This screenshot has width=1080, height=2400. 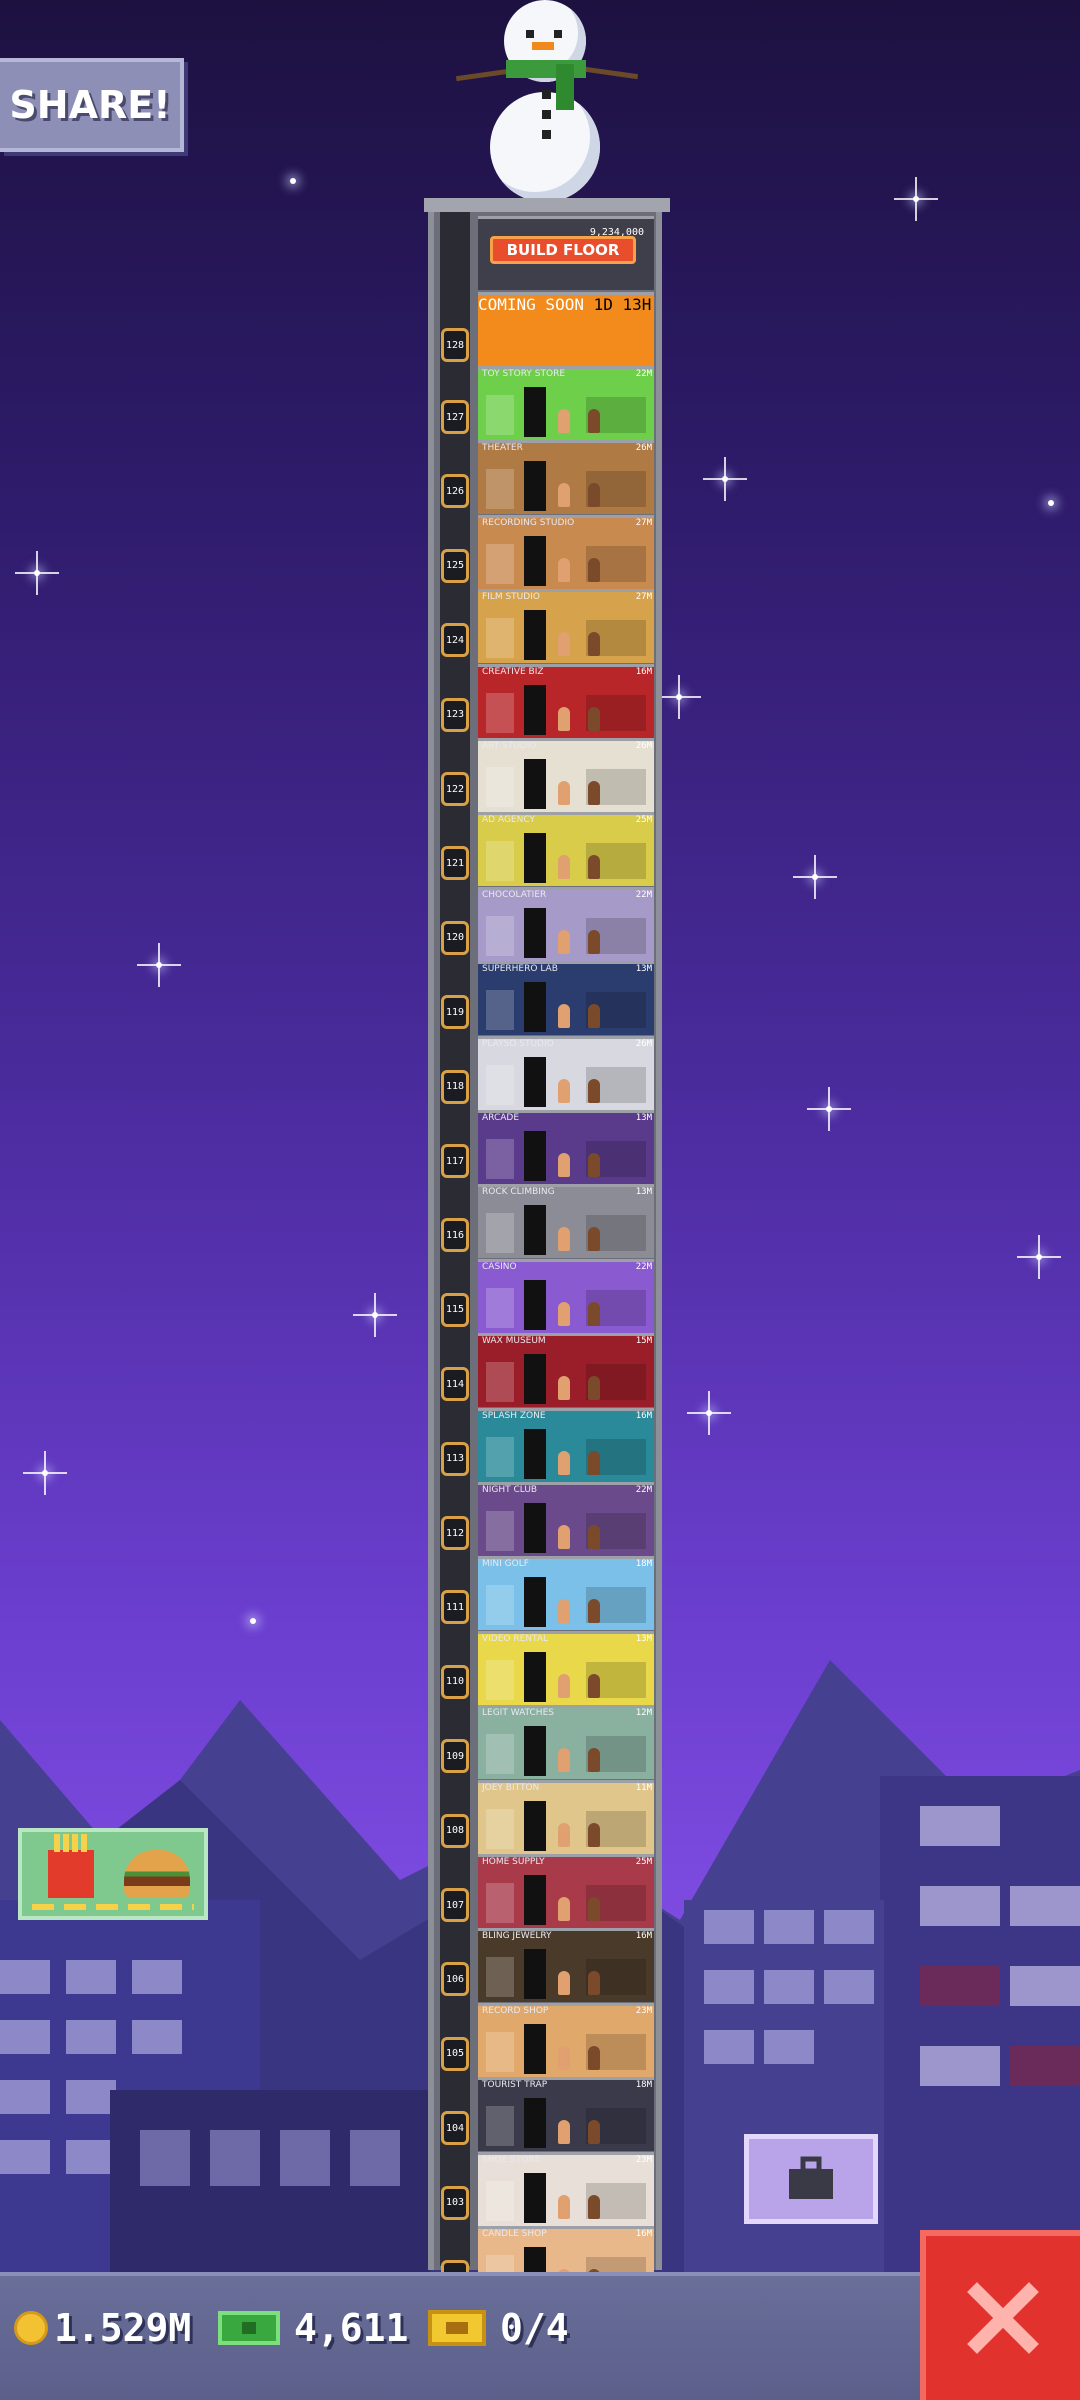 I want to click on floor-number-badge: 120, so click(x=455, y=937).